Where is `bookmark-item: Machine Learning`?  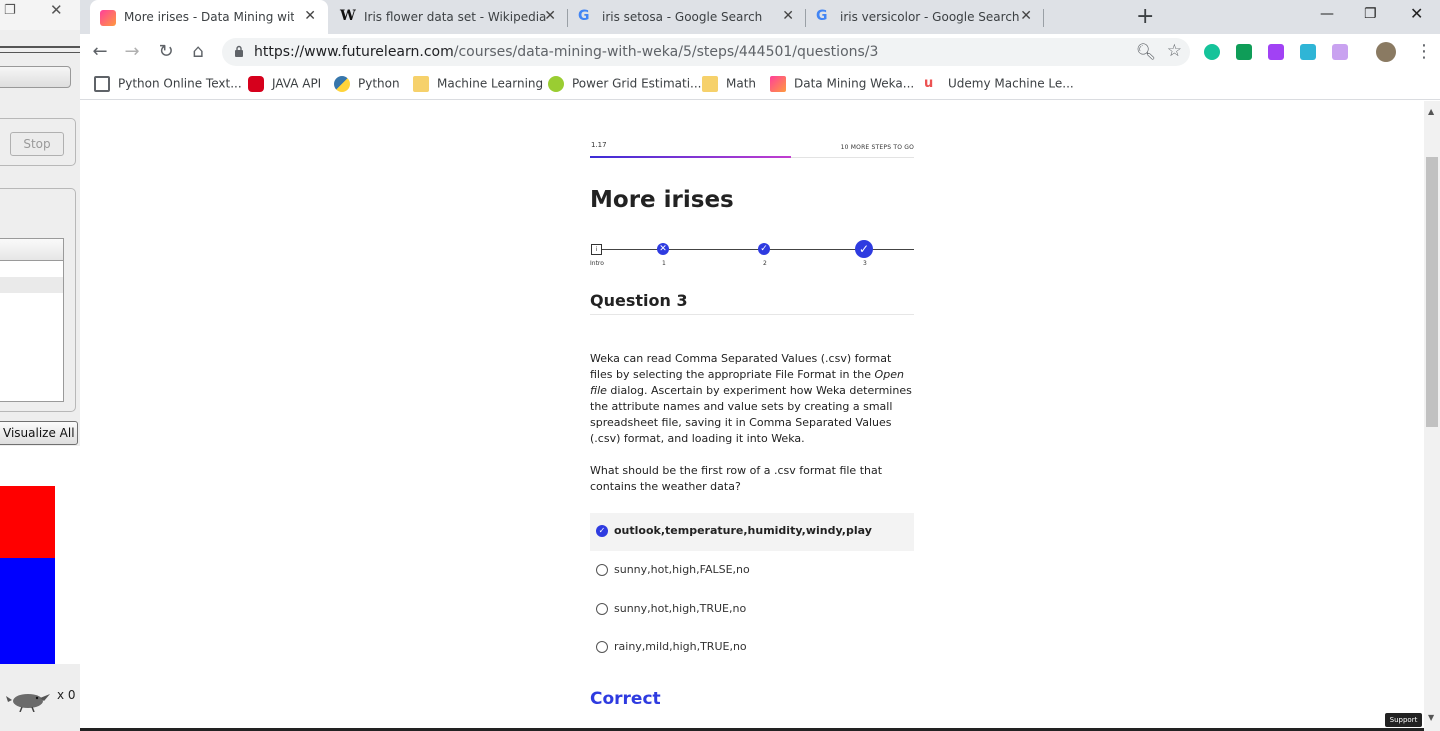 bookmark-item: Machine Learning is located at coordinates (478, 84).